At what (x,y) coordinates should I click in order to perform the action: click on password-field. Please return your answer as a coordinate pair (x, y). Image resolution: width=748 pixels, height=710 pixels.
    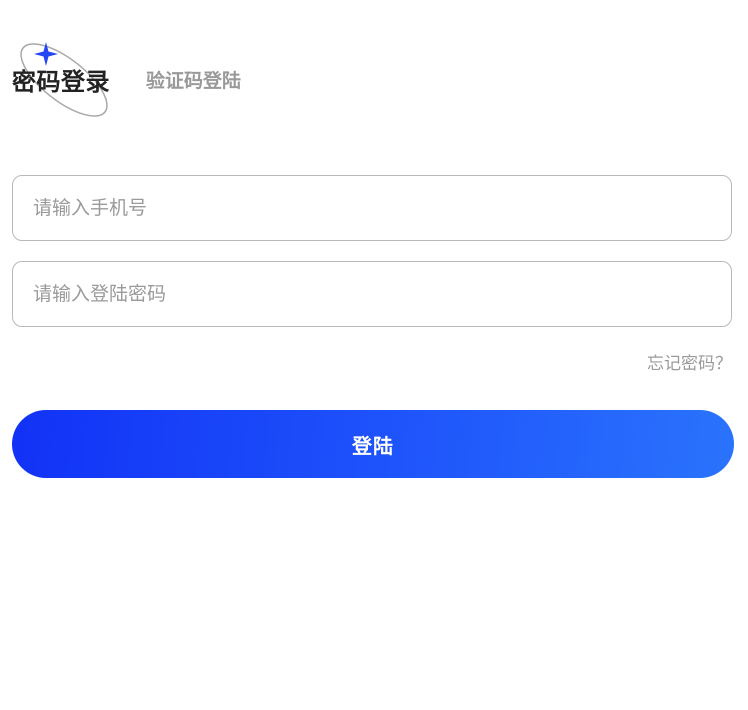
    Looking at the image, I should click on (372, 294).